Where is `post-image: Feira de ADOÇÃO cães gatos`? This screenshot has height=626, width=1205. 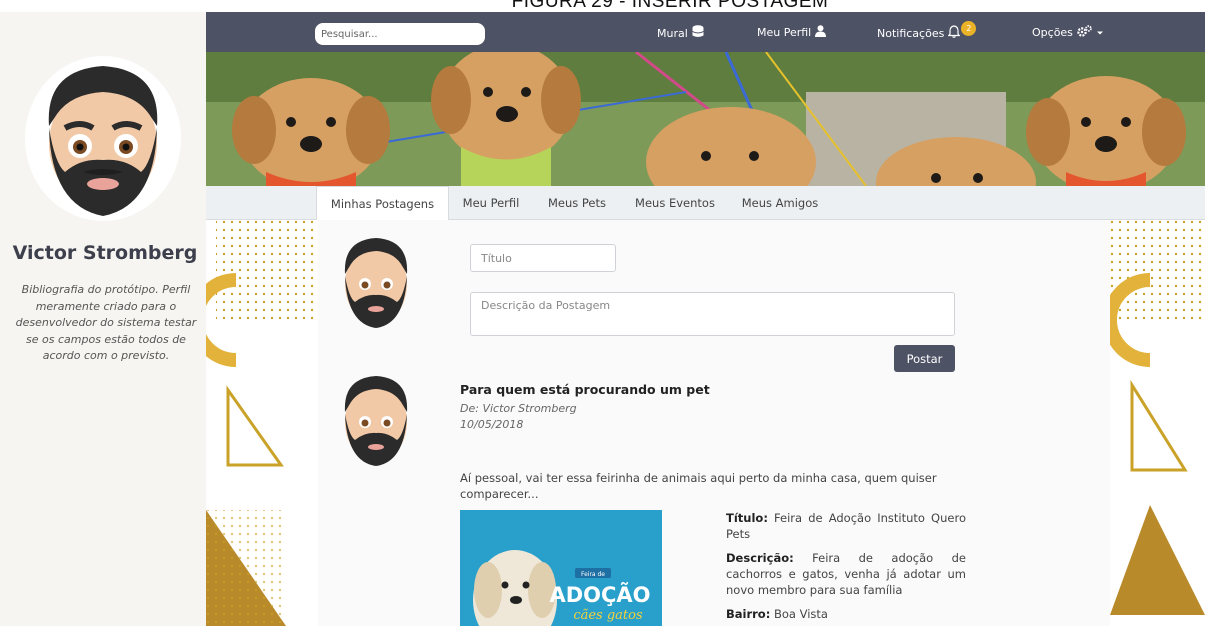
post-image: Feira de ADOÇÃO cães gatos is located at coordinates (561, 568).